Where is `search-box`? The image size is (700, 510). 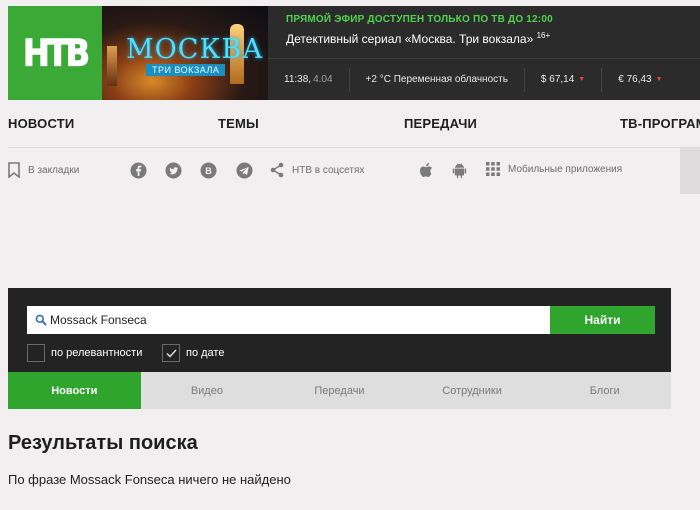 search-box is located at coordinates (288, 320).